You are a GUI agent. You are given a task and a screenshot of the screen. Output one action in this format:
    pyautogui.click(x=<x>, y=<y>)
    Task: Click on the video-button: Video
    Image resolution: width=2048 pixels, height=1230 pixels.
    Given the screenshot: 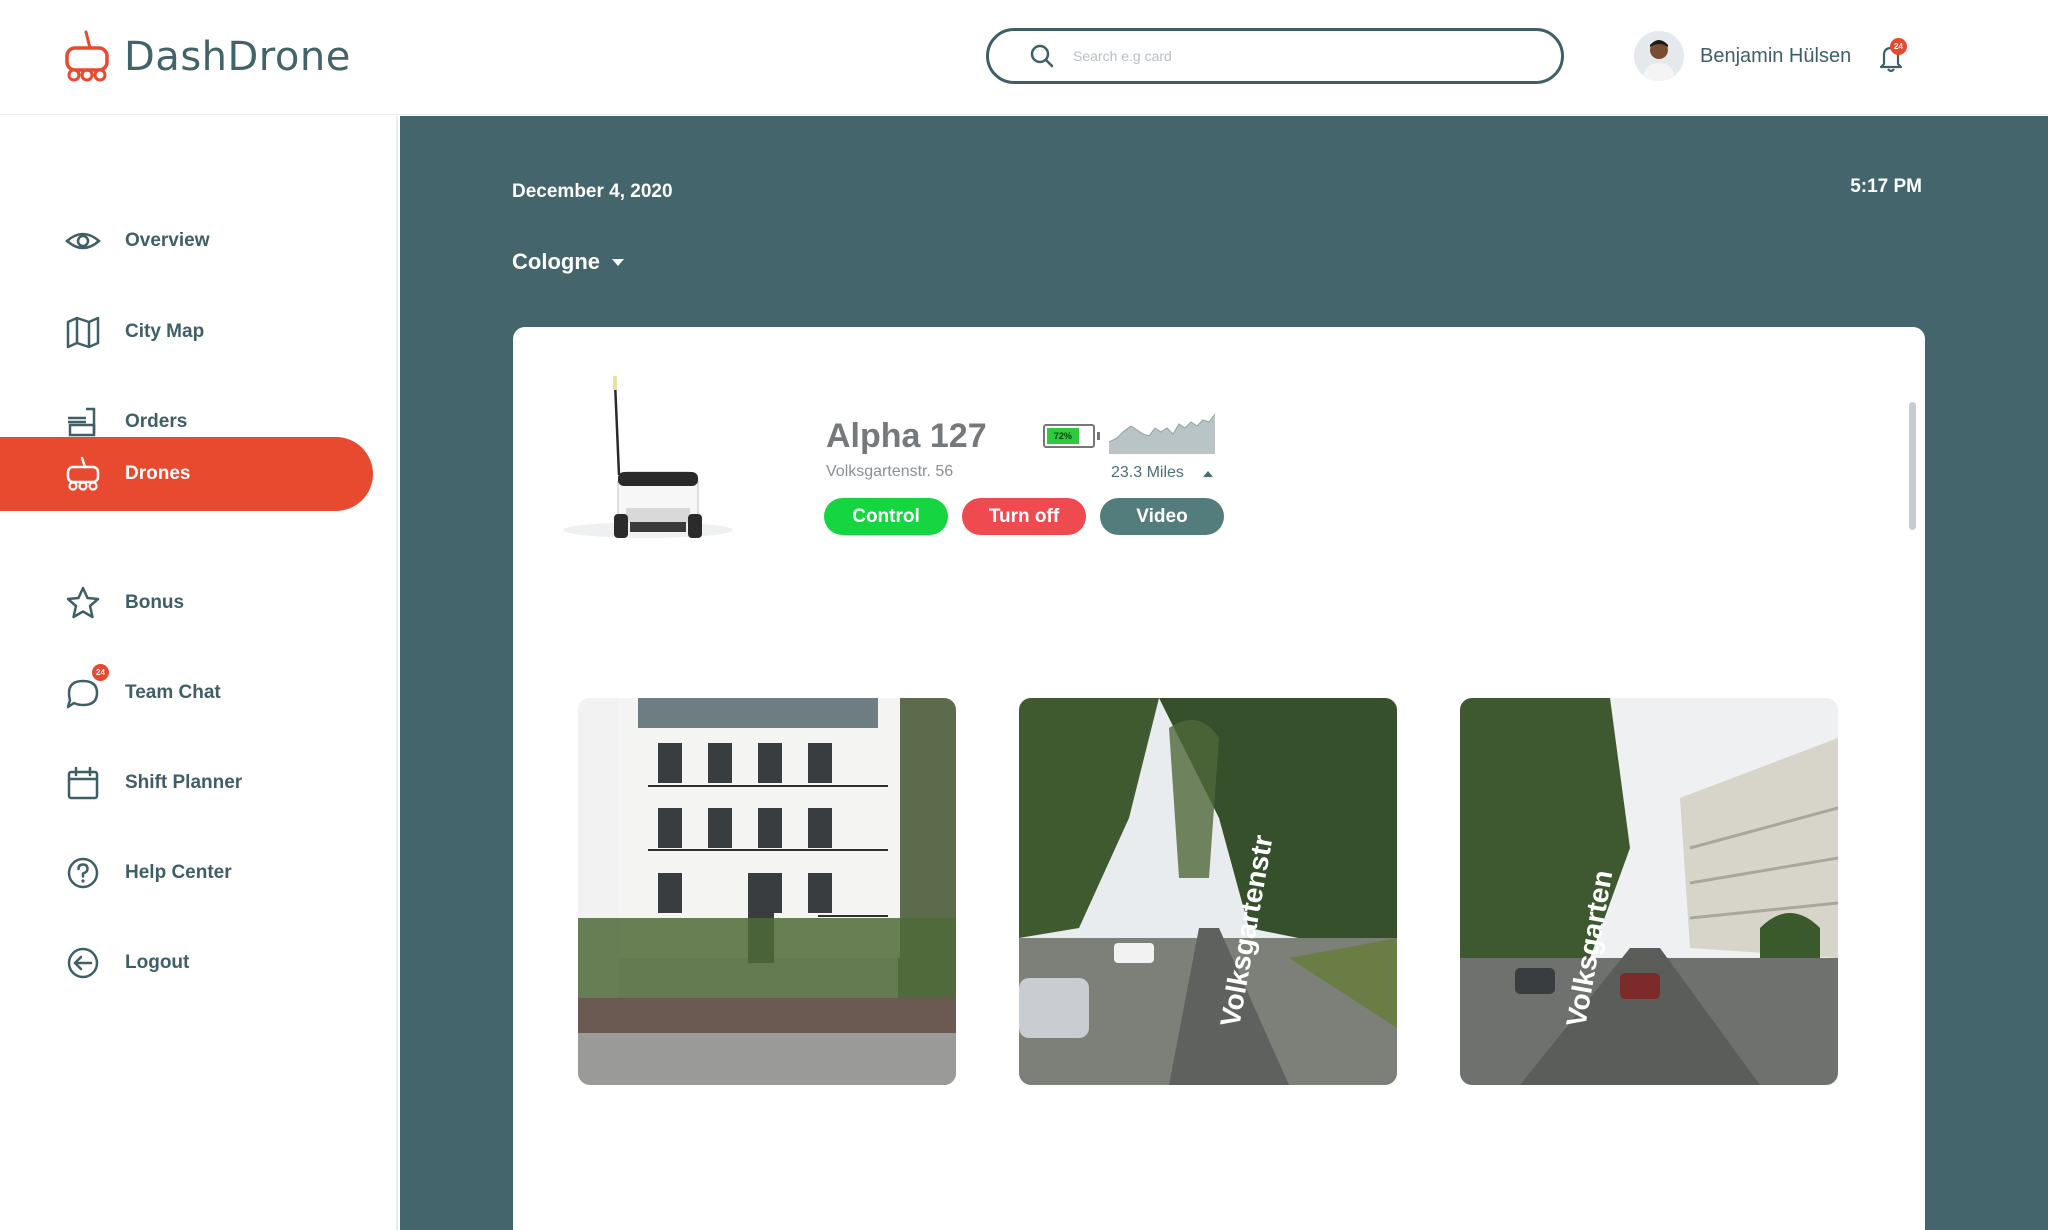 What is the action you would take?
    pyautogui.click(x=1162, y=516)
    